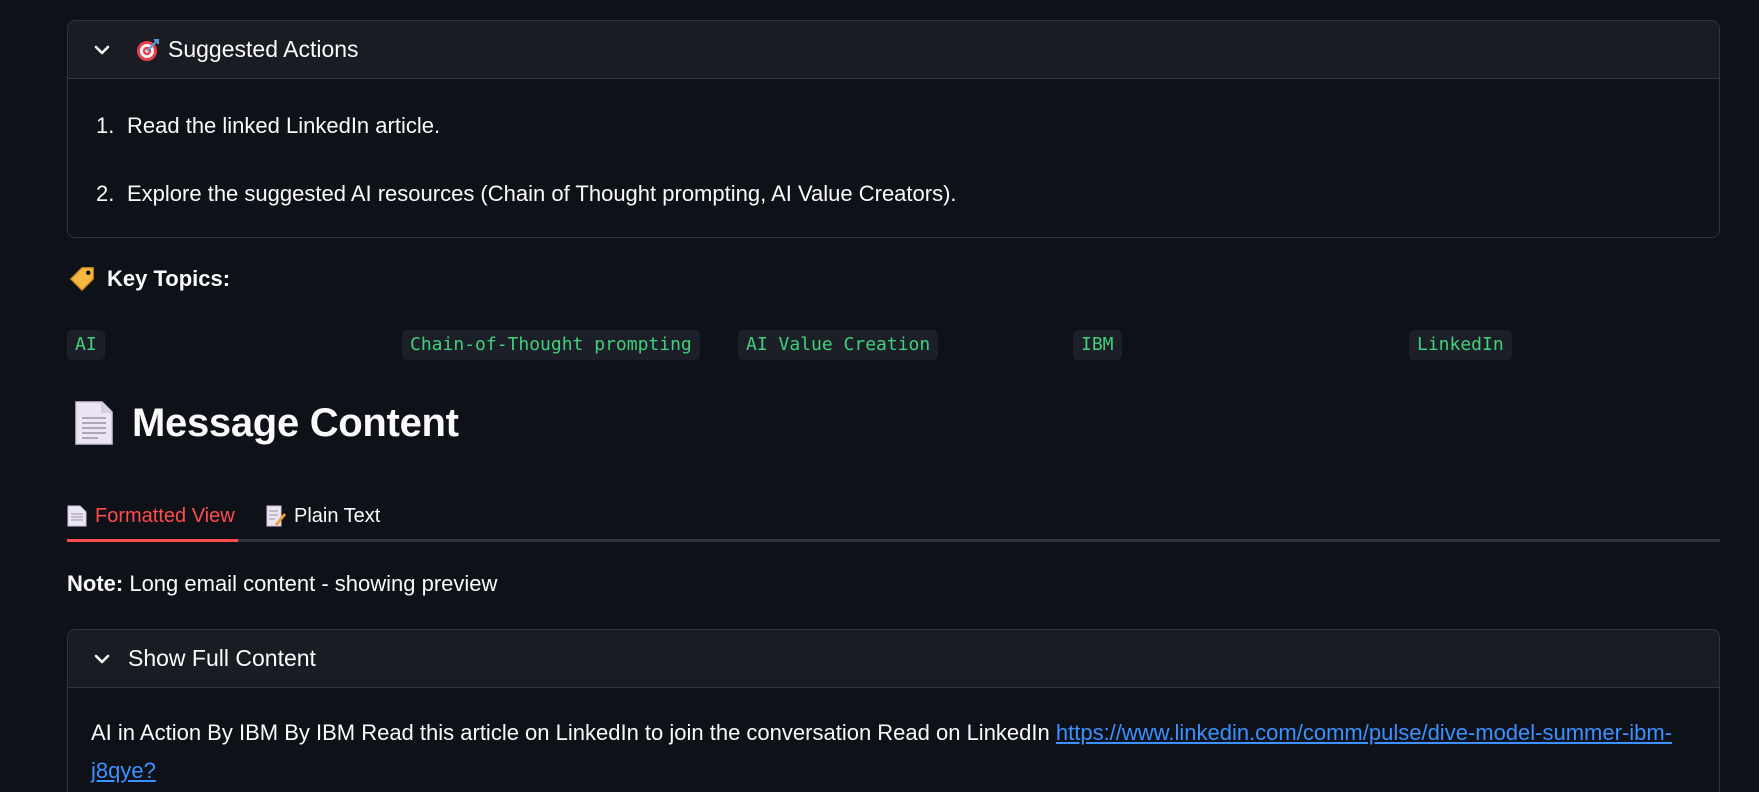  What do you see at coordinates (263, 49) in the screenshot?
I see `suggested-actions-title: Suggested Actions` at bounding box center [263, 49].